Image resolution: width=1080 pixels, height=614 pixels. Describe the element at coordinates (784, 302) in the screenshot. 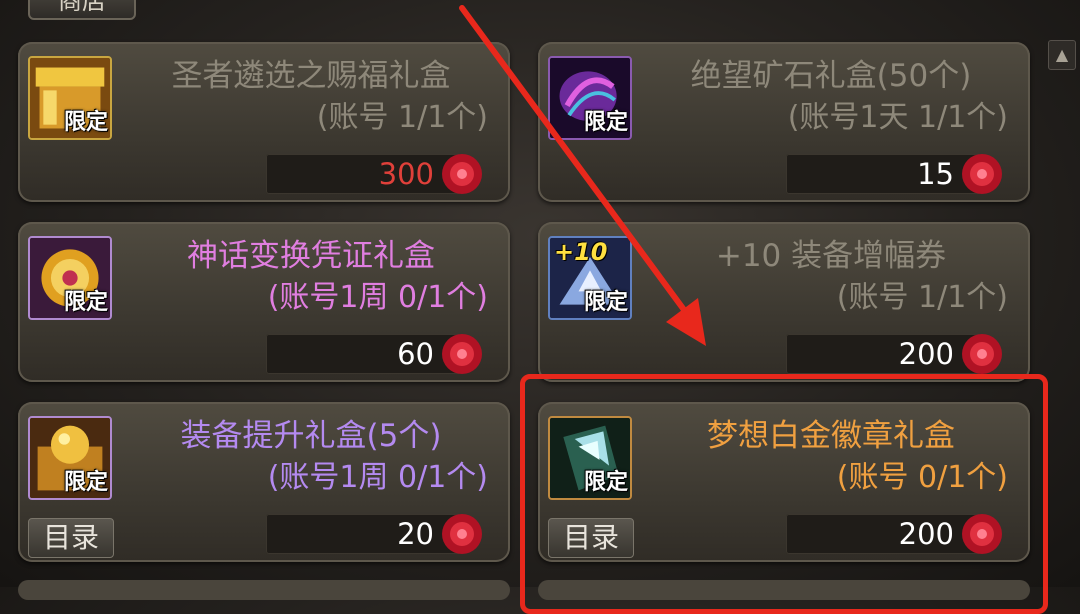

I see `shop-item-card: +10 限定 +10 装备增幅券 (账号 1/1个) 200` at that location.